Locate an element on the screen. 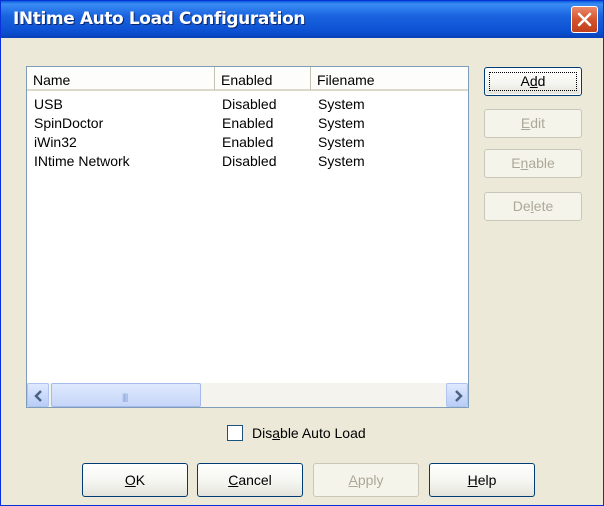 The height and width of the screenshot is (506, 604). cancel-label: Cancel is located at coordinates (250, 480).